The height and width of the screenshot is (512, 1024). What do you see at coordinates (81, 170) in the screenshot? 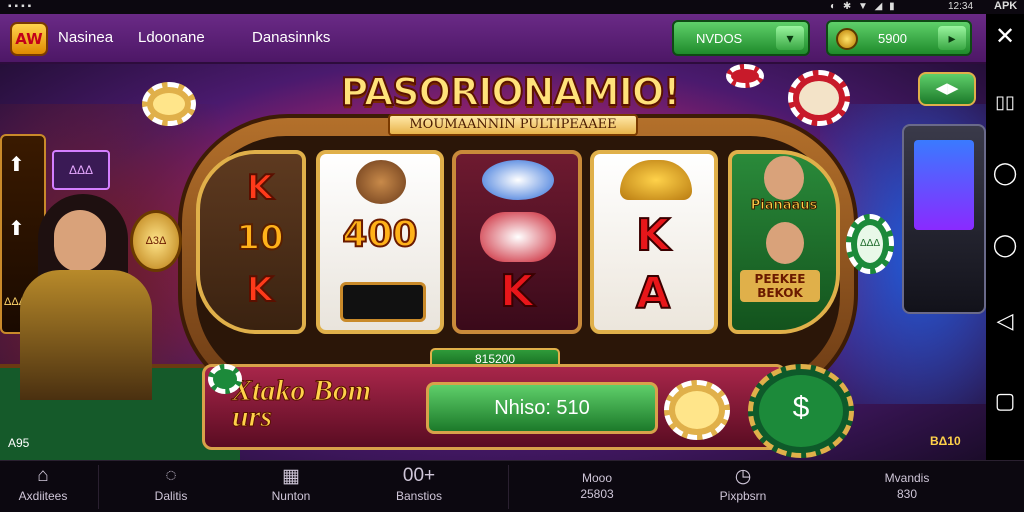
I see `neon-sign: ΔΔΔ` at bounding box center [81, 170].